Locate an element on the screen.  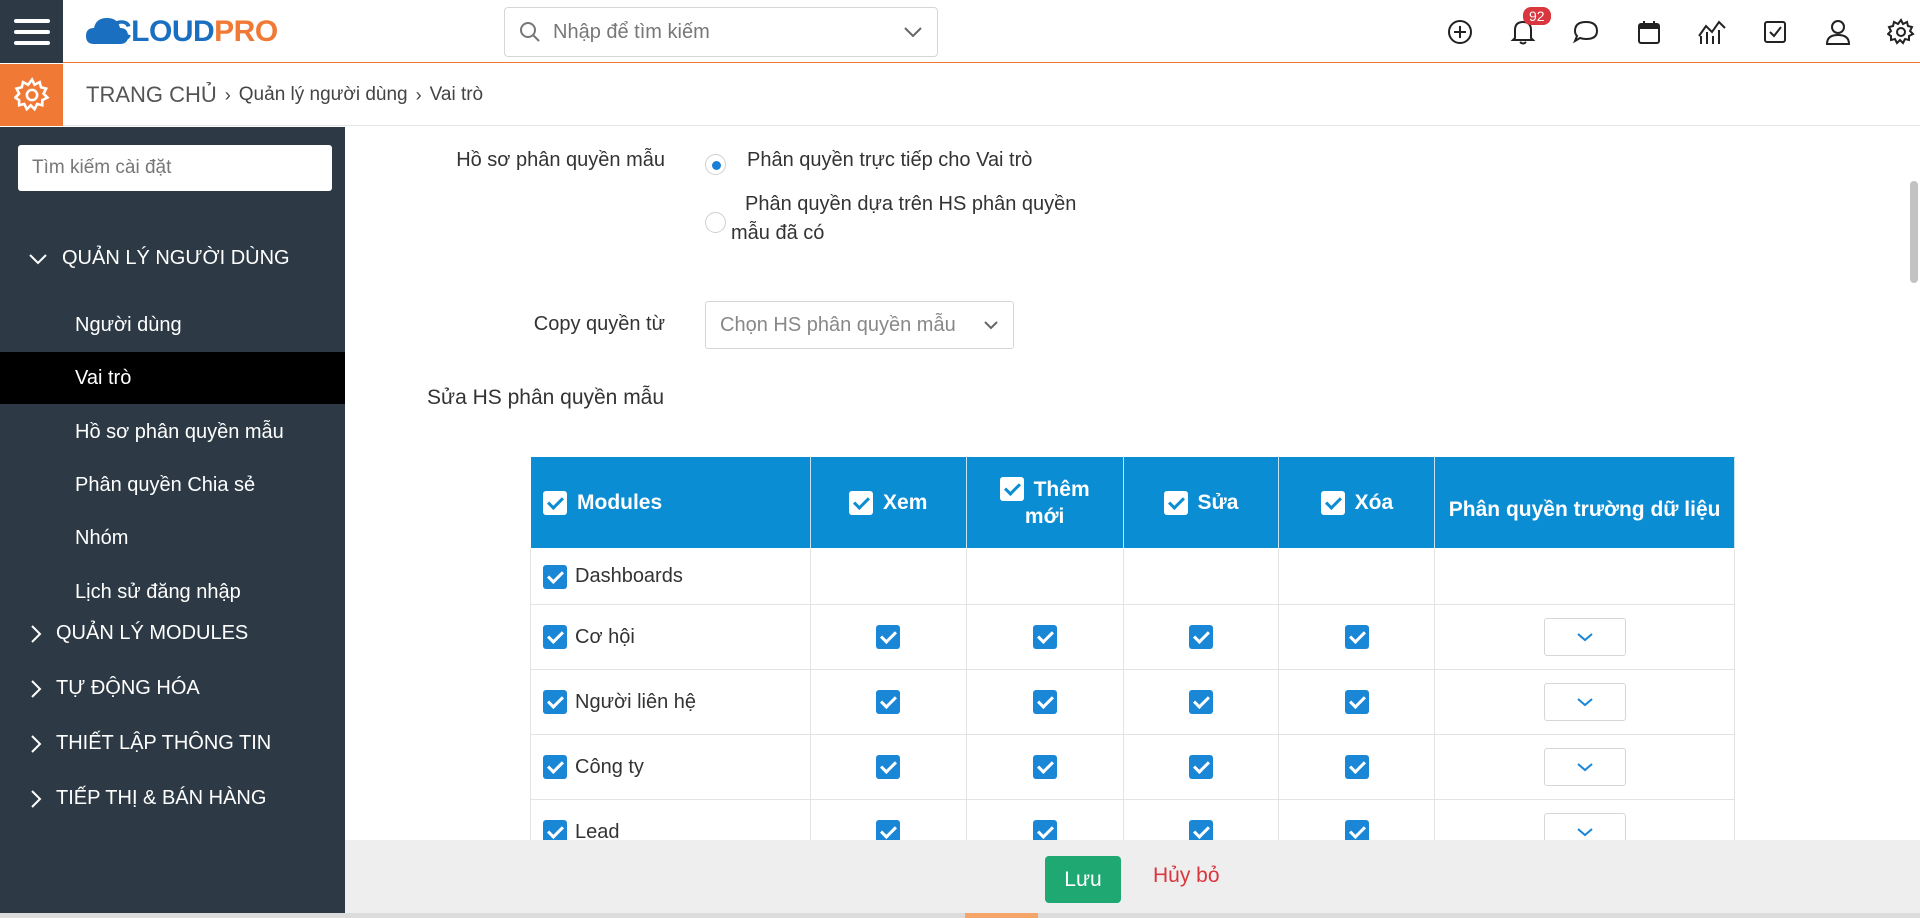
cancel-button: Hủy bỏ is located at coordinates (1186, 876).